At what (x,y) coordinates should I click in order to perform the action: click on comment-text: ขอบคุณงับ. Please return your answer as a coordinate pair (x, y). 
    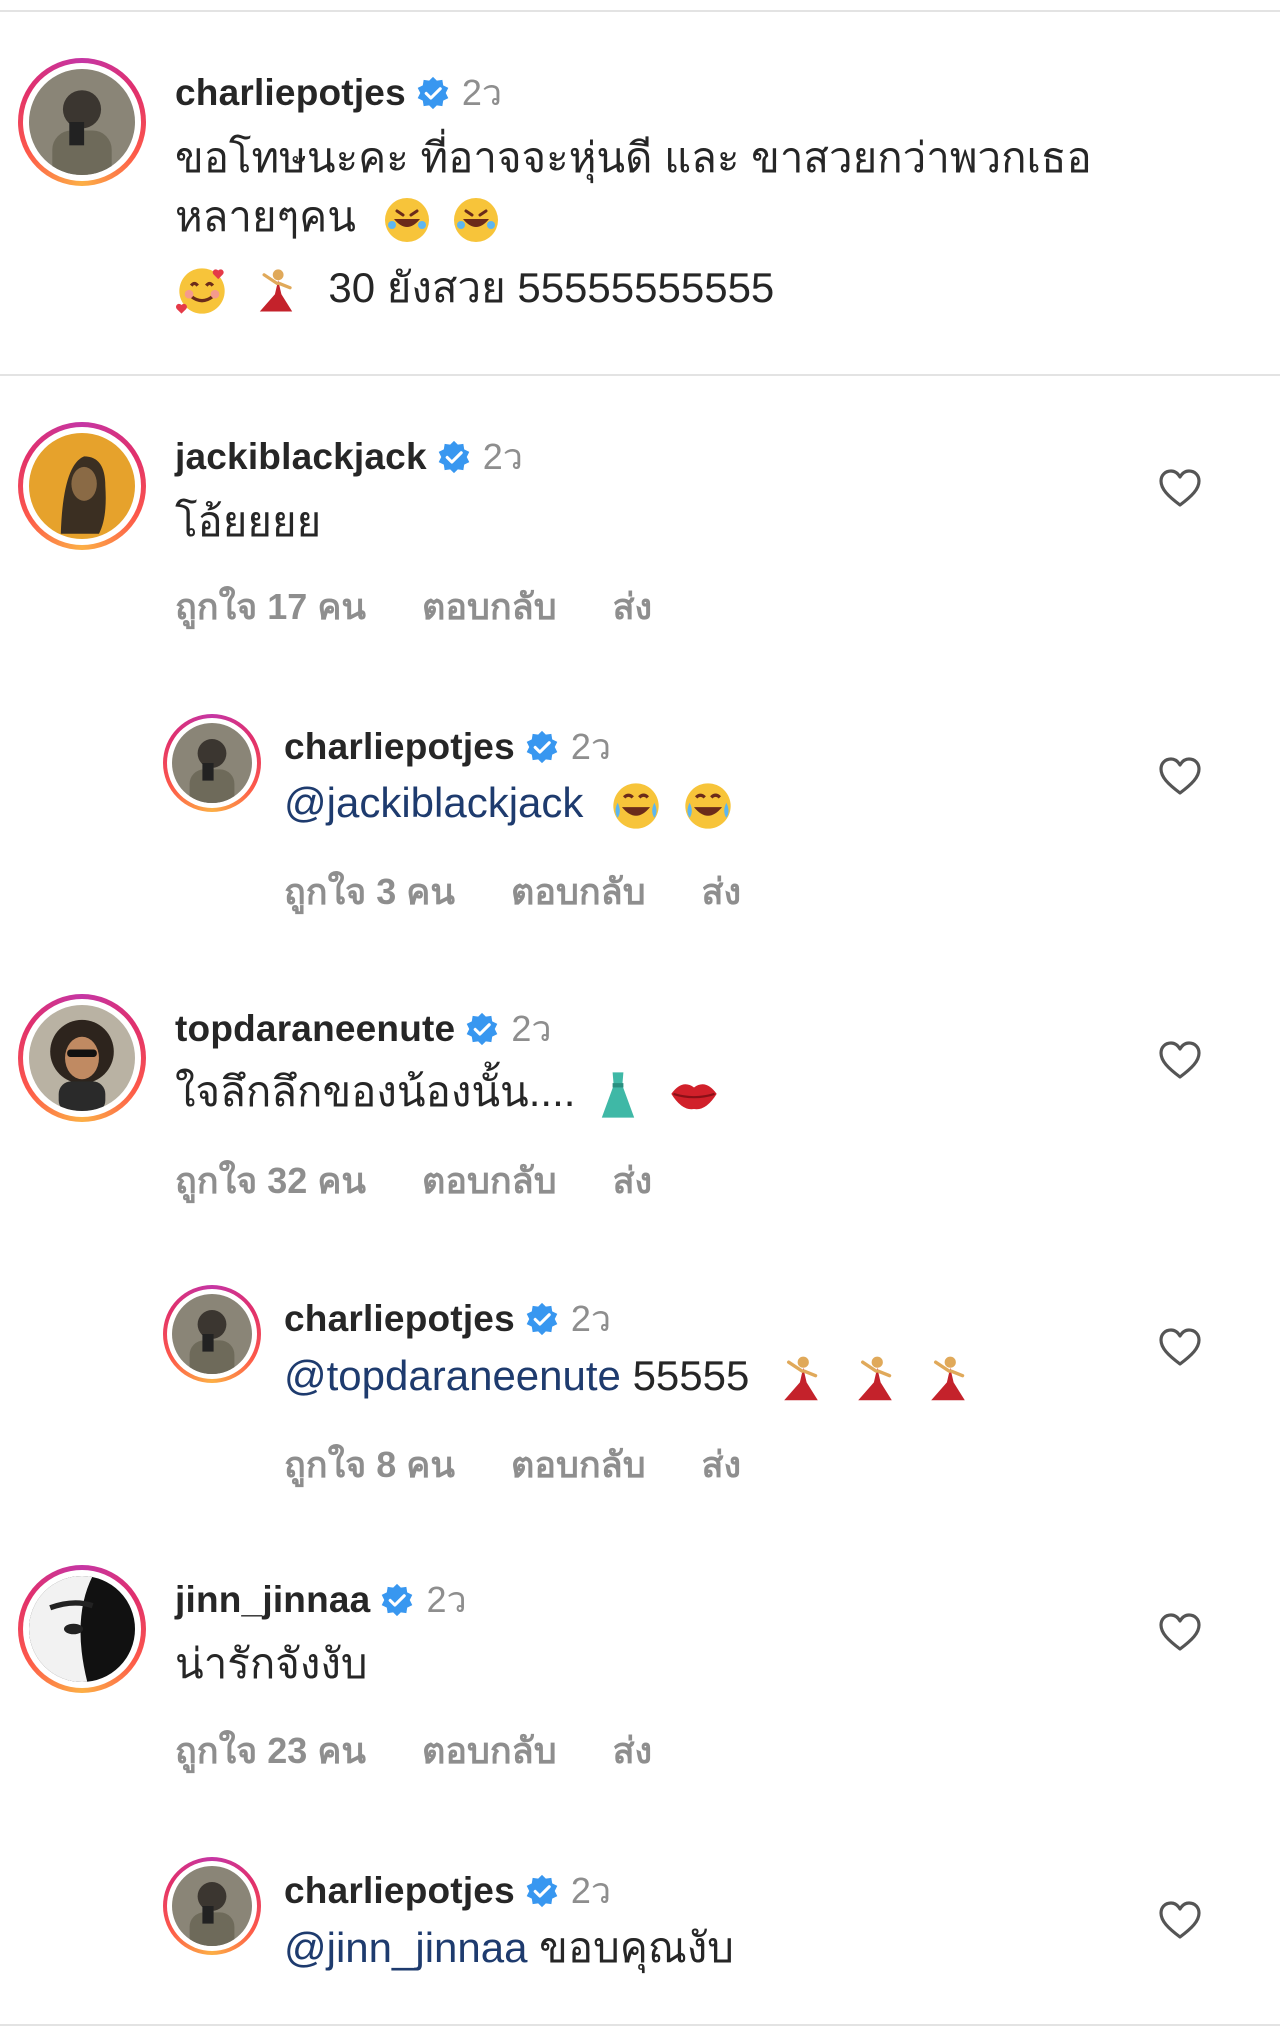
    Looking at the image, I should click on (630, 1947).